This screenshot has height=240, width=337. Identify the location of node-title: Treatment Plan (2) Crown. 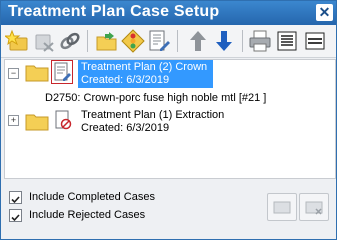
(144, 67).